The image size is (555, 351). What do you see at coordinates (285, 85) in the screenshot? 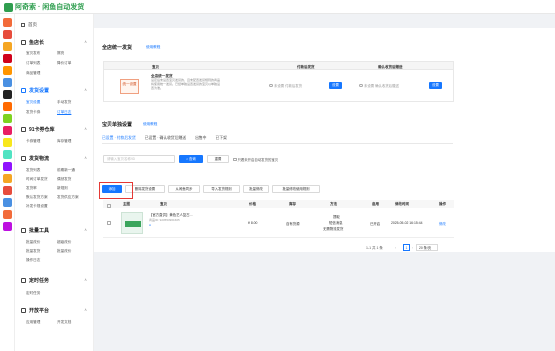
I see `radio-paid: 未设置 付款后发货` at bounding box center [285, 85].